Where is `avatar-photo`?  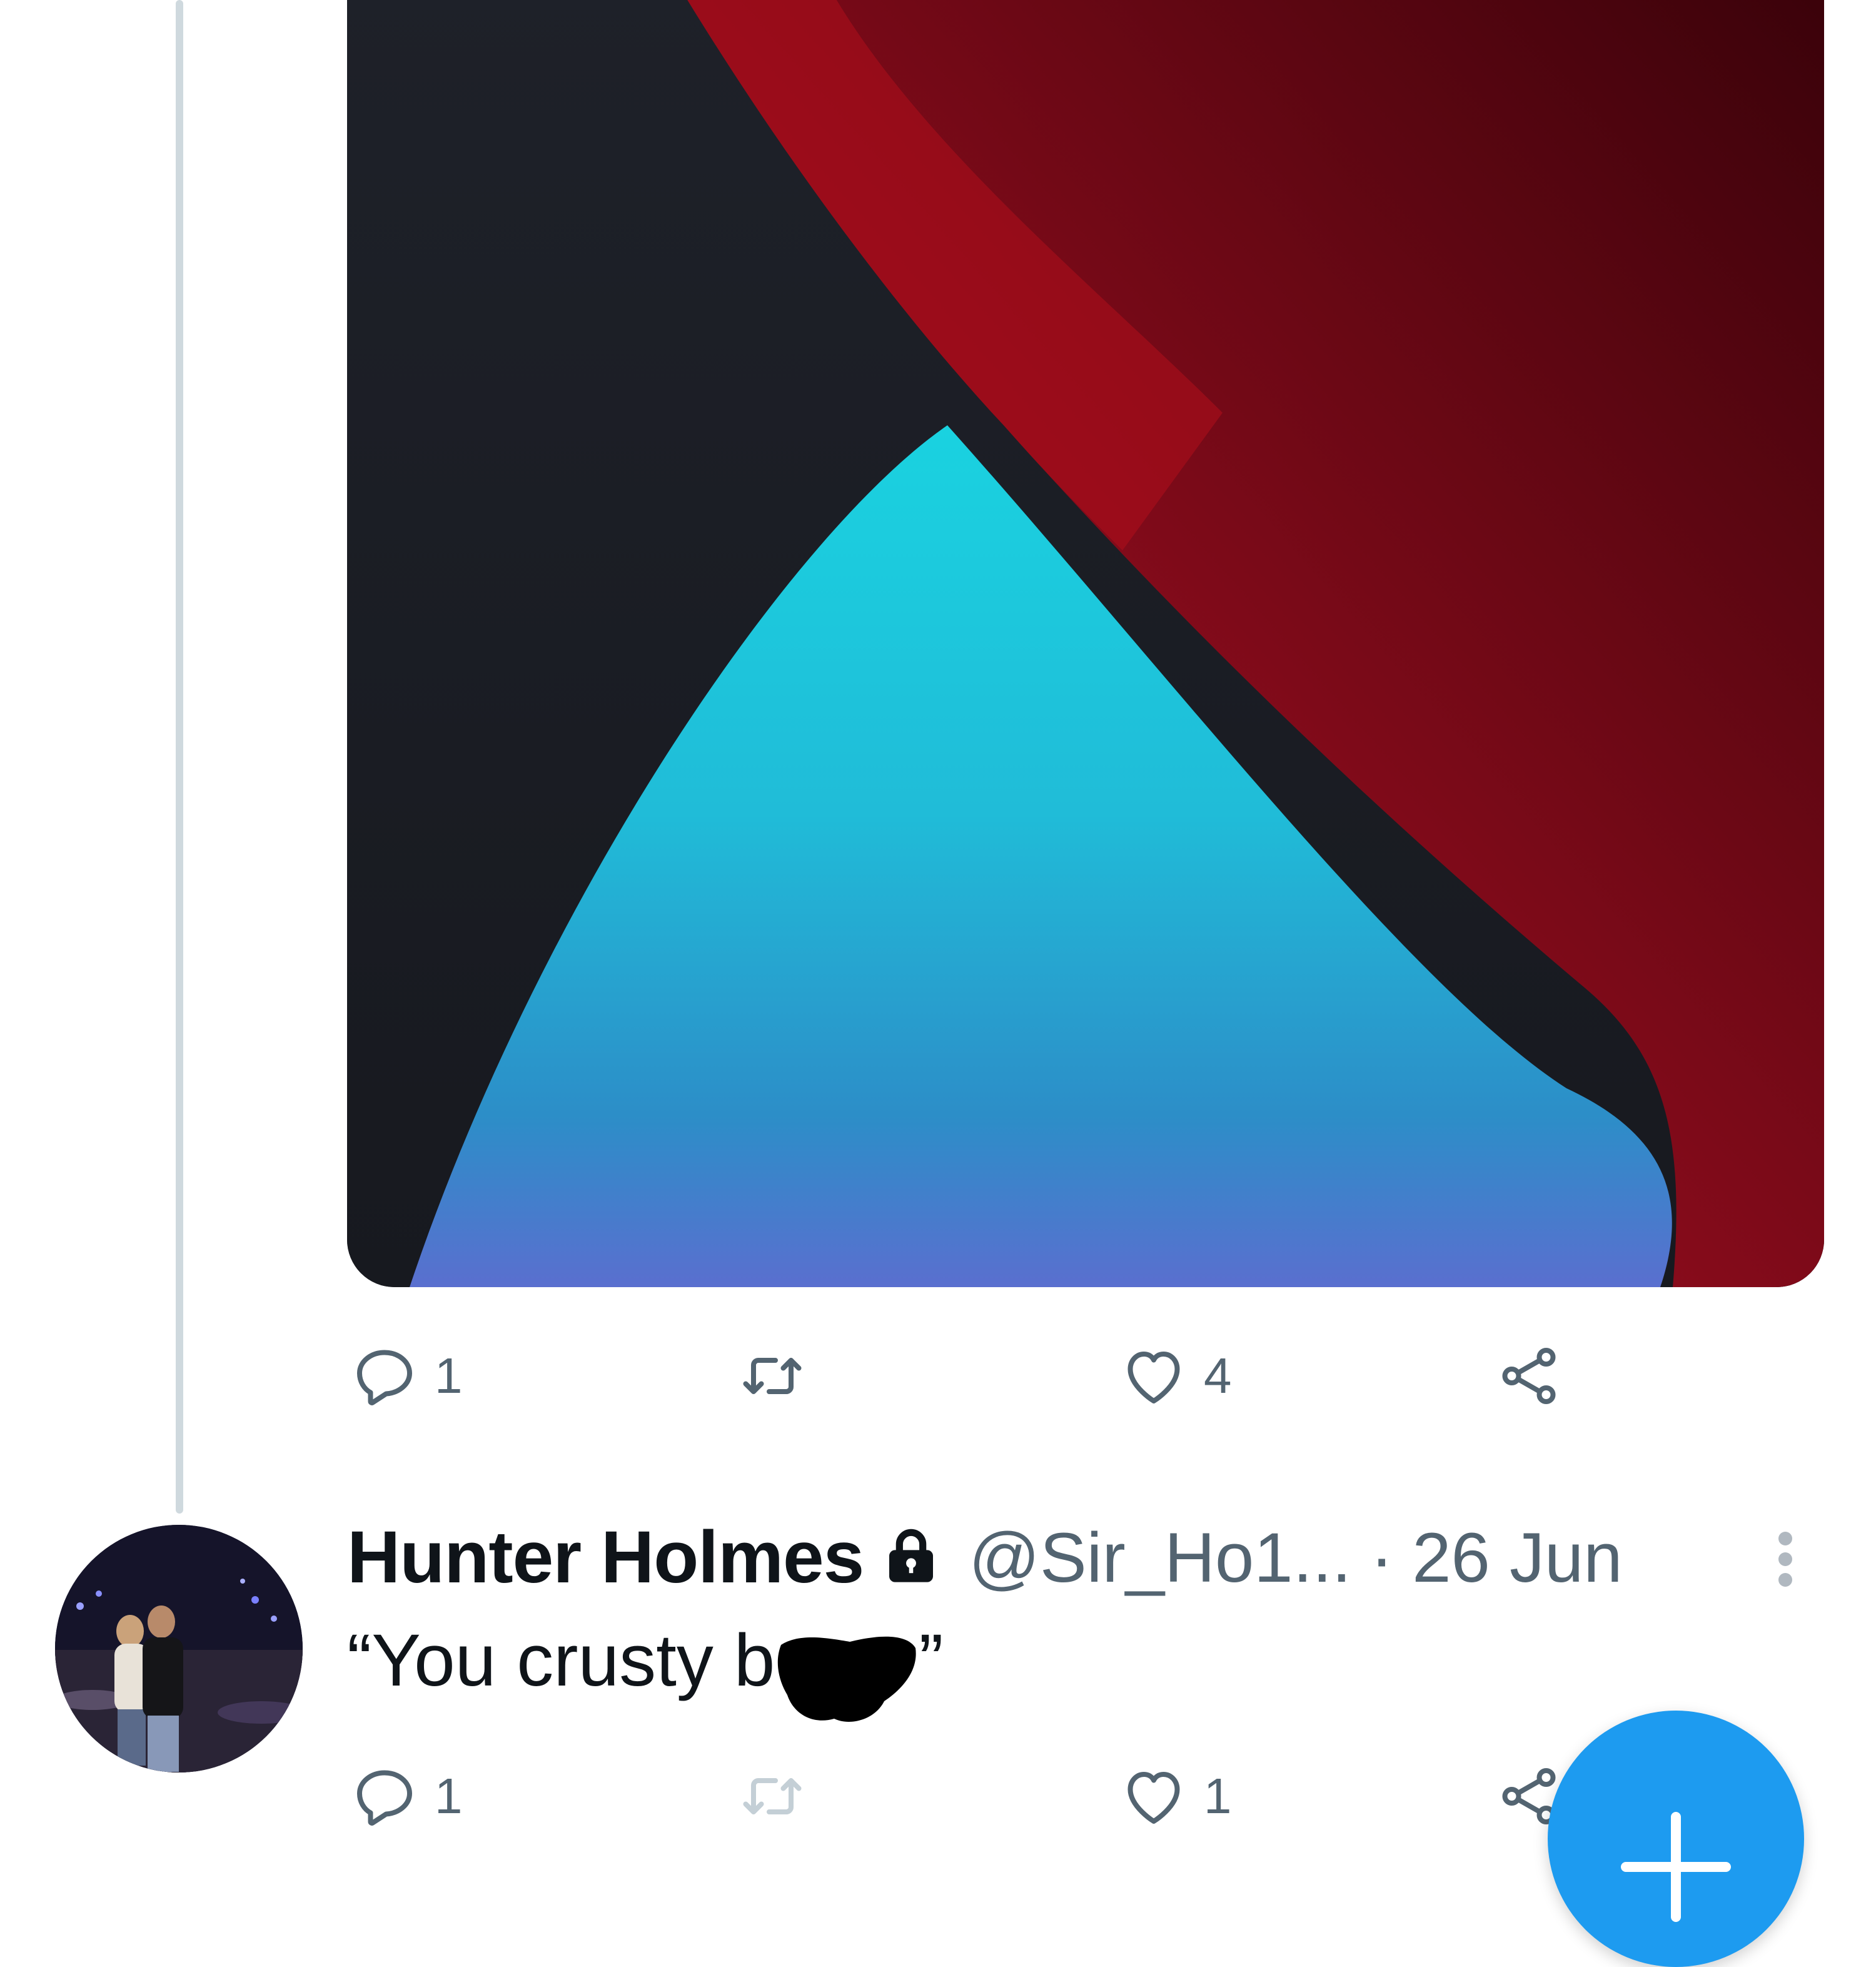
avatar-photo is located at coordinates (179, 1649).